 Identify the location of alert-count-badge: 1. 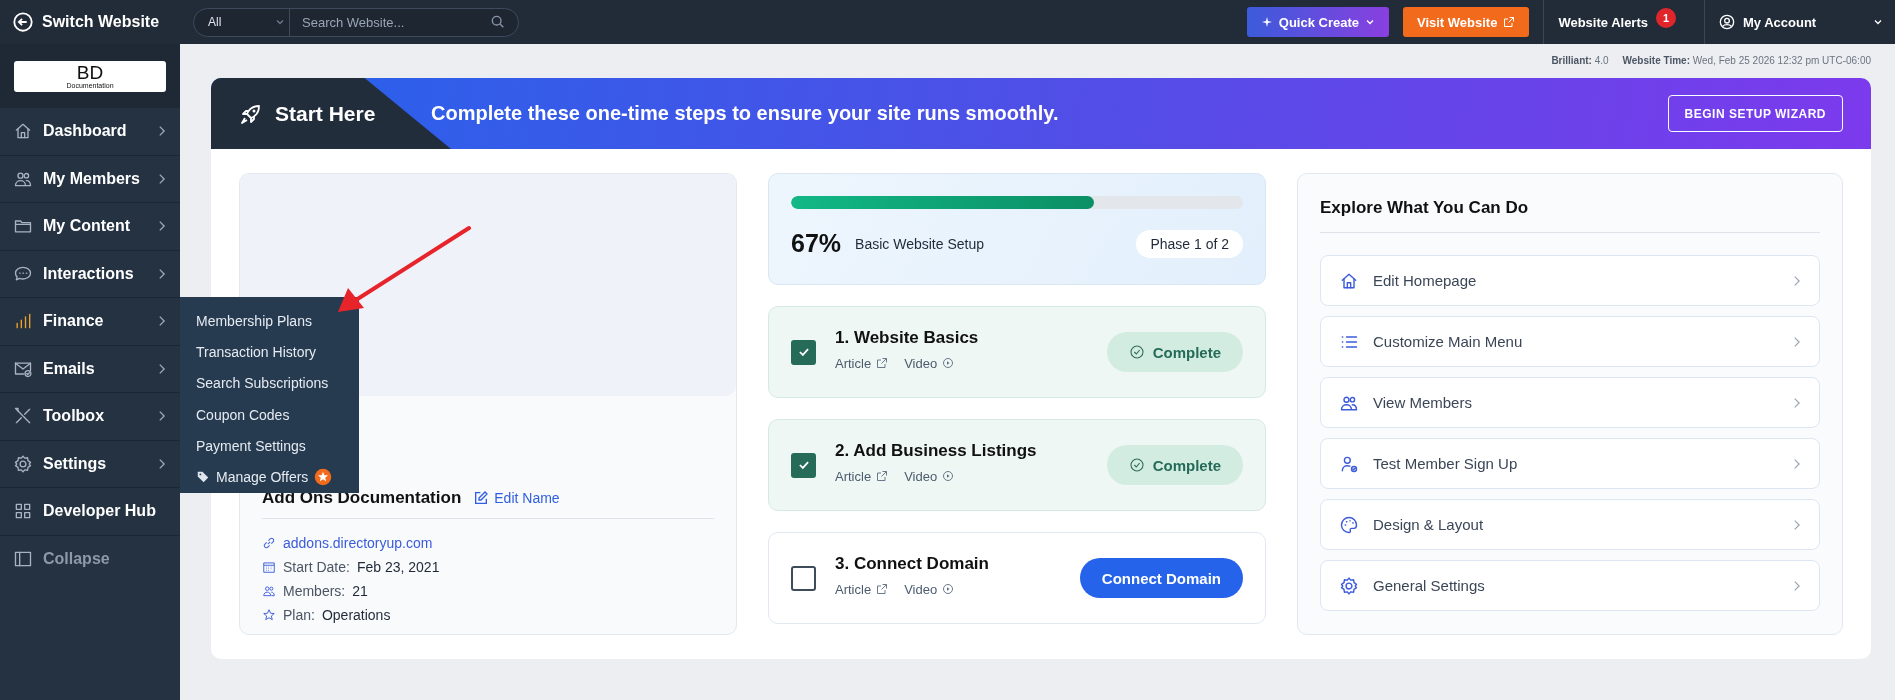
(1666, 18).